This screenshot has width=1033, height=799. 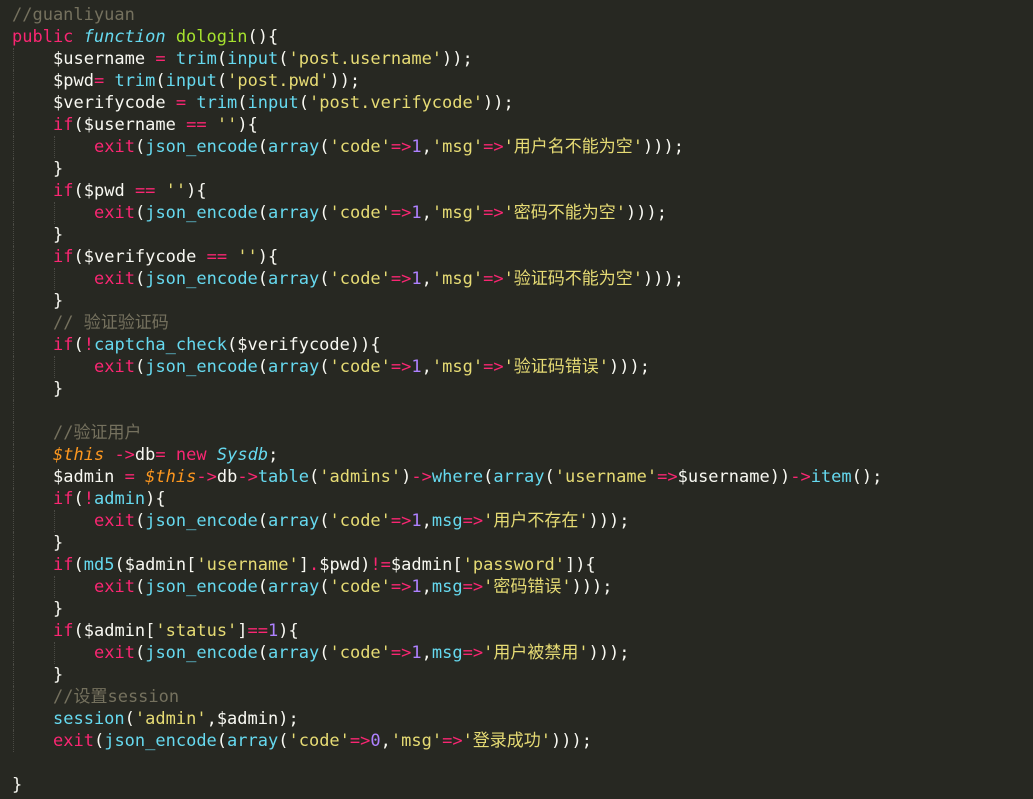 I want to click on token-comment: //验证用户, so click(x=97, y=433).